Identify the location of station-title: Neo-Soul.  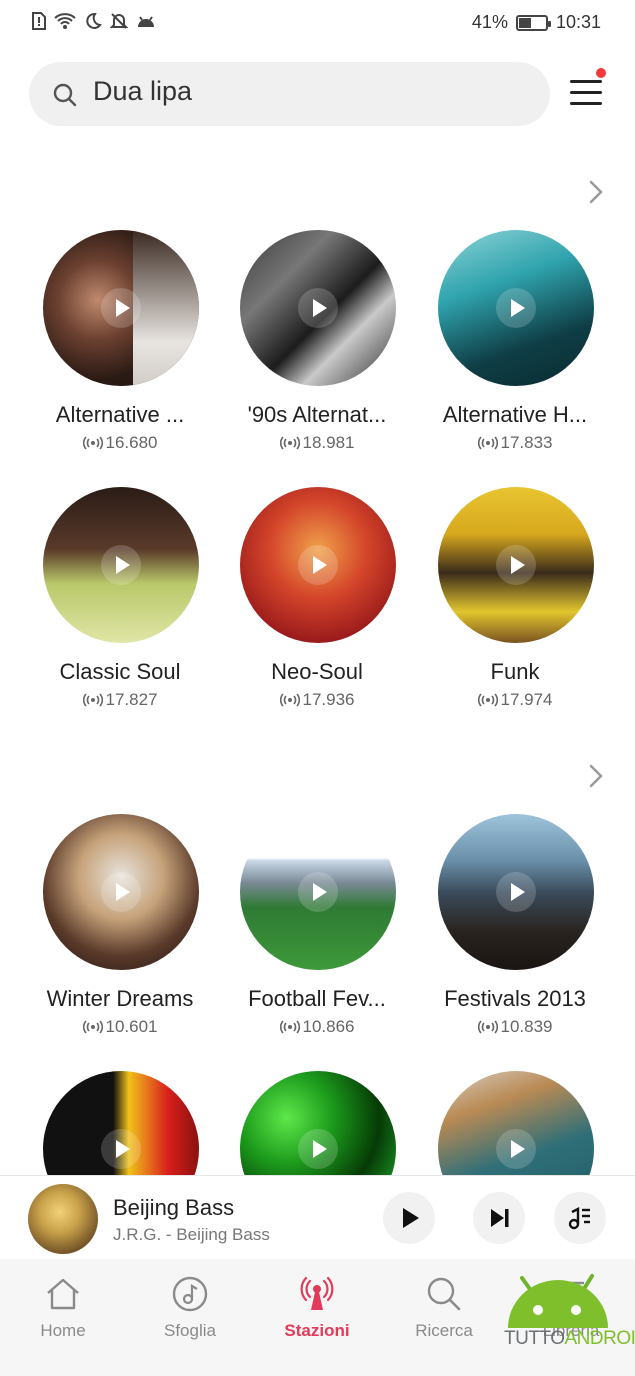
(317, 671).